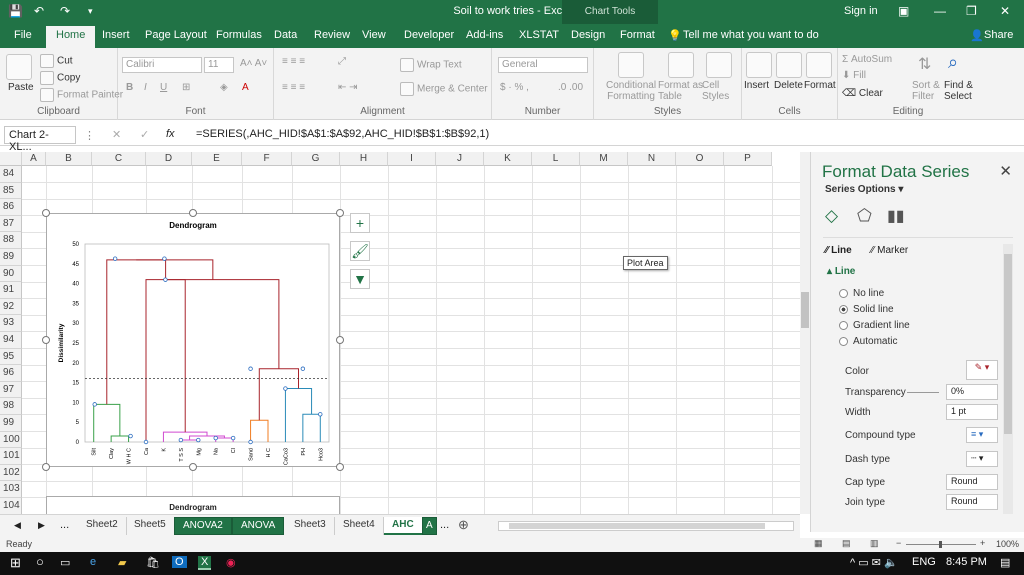 The width and height of the screenshot is (1024, 575). I want to click on page-break-view-icon: ▥, so click(874, 543).